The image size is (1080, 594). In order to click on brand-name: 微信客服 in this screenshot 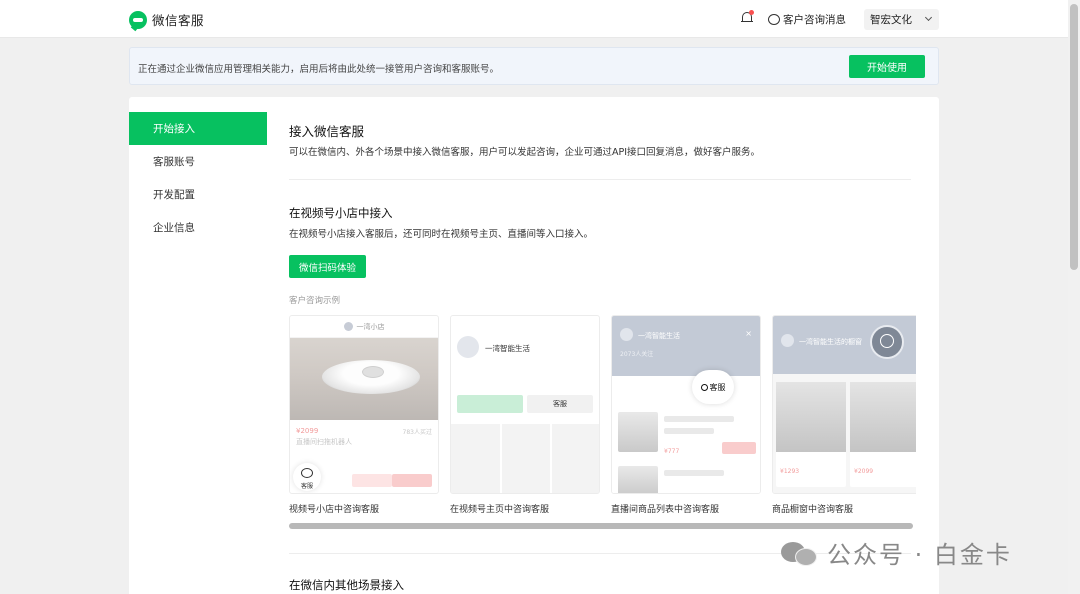, I will do `click(178, 20)`.